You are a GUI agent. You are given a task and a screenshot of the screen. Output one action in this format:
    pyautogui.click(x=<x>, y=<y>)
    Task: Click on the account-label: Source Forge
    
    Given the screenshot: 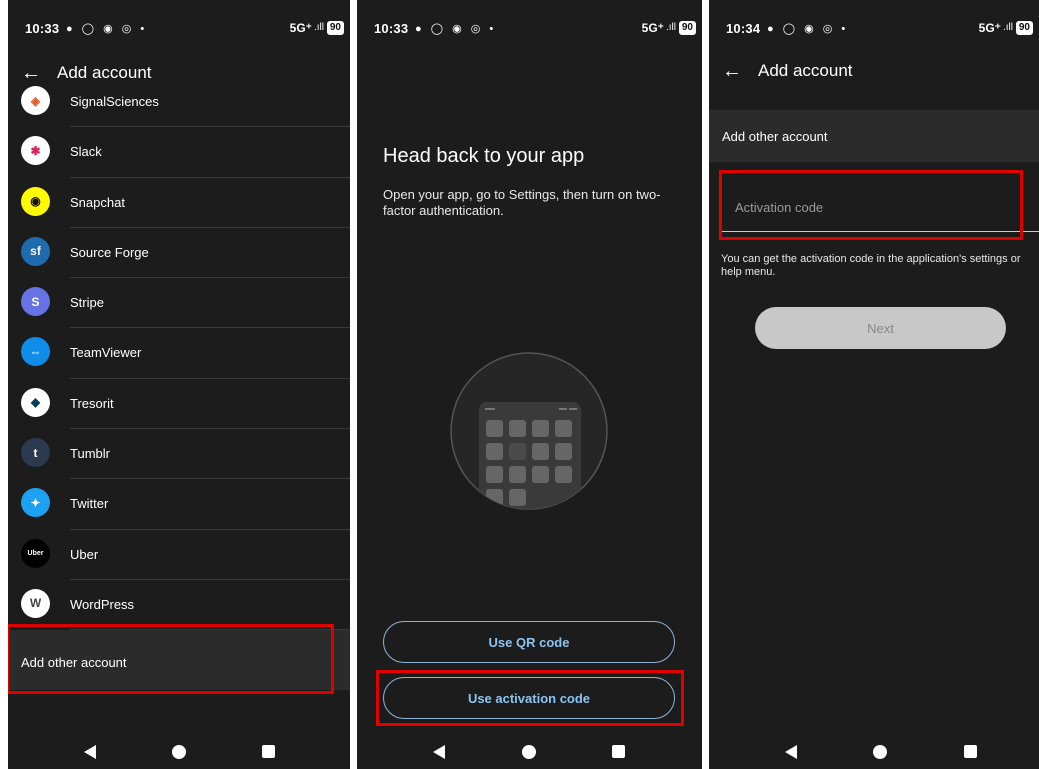 What is the action you would take?
    pyautogui.click(x=109, y=252)
    